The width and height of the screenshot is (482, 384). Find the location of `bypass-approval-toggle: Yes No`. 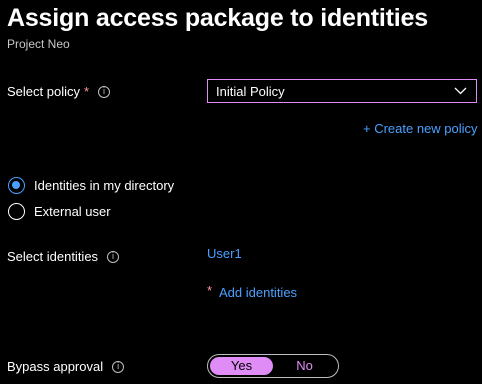

bypass-approval-toggle: Yes No is located at coordinates (273, 366).